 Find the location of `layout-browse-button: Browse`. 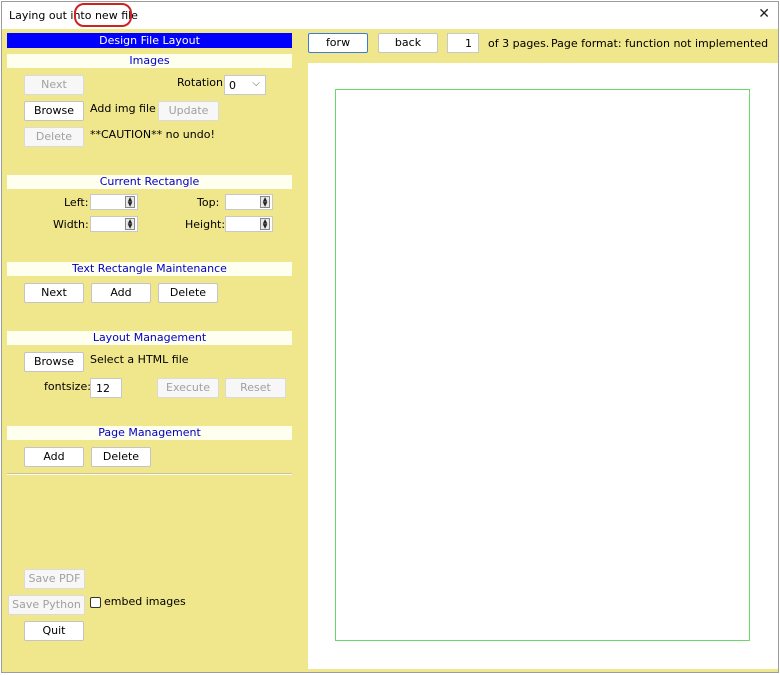

layout-browse-button: Browse is located at coordinates (54, 362).